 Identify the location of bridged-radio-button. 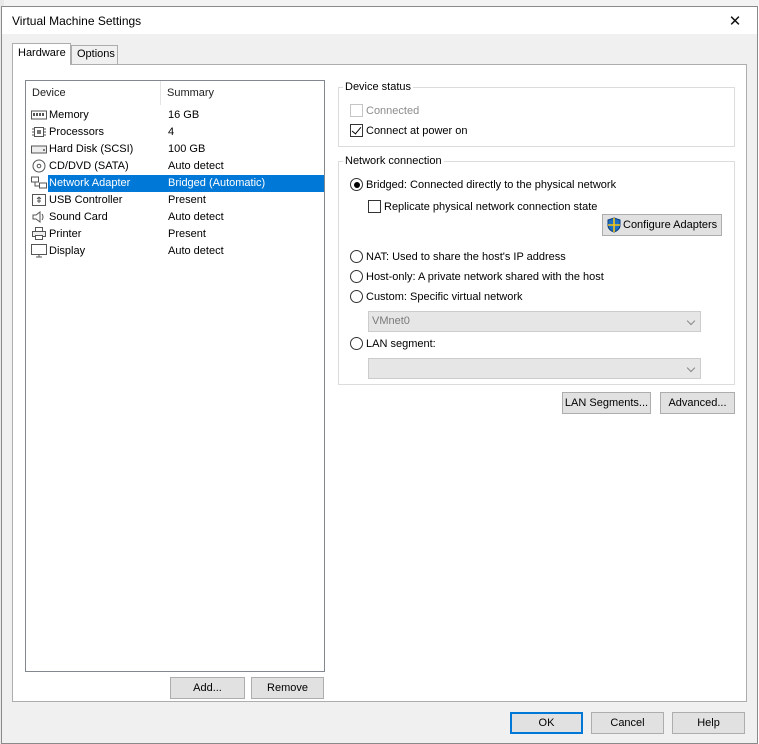
(356, 184).